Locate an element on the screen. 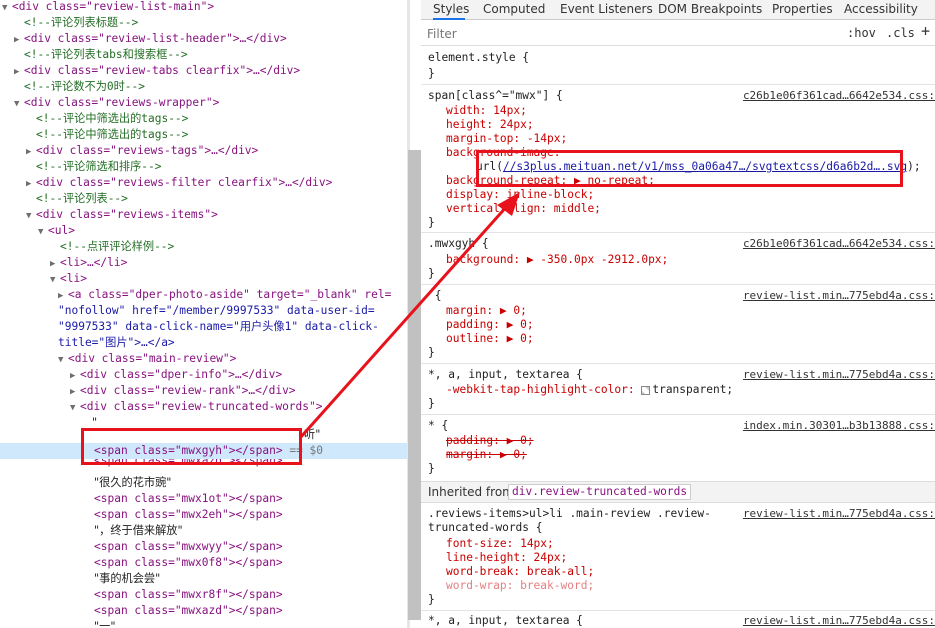 This screenshot has width=935, height=628. color-swatch-icon is located at coordinates (646, 390).